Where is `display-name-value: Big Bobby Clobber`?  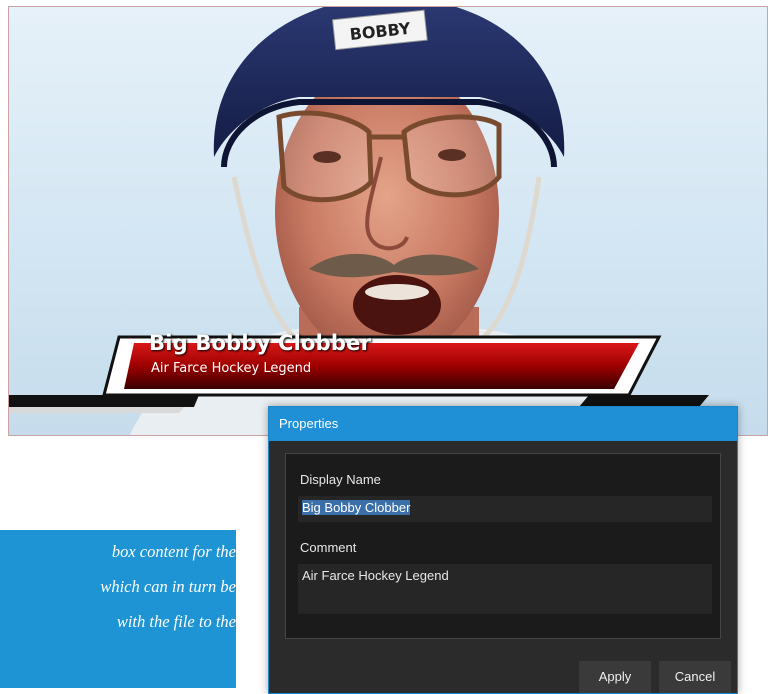
display-name-value: Big Bobby Clobber is located at coordinates (356, 507).